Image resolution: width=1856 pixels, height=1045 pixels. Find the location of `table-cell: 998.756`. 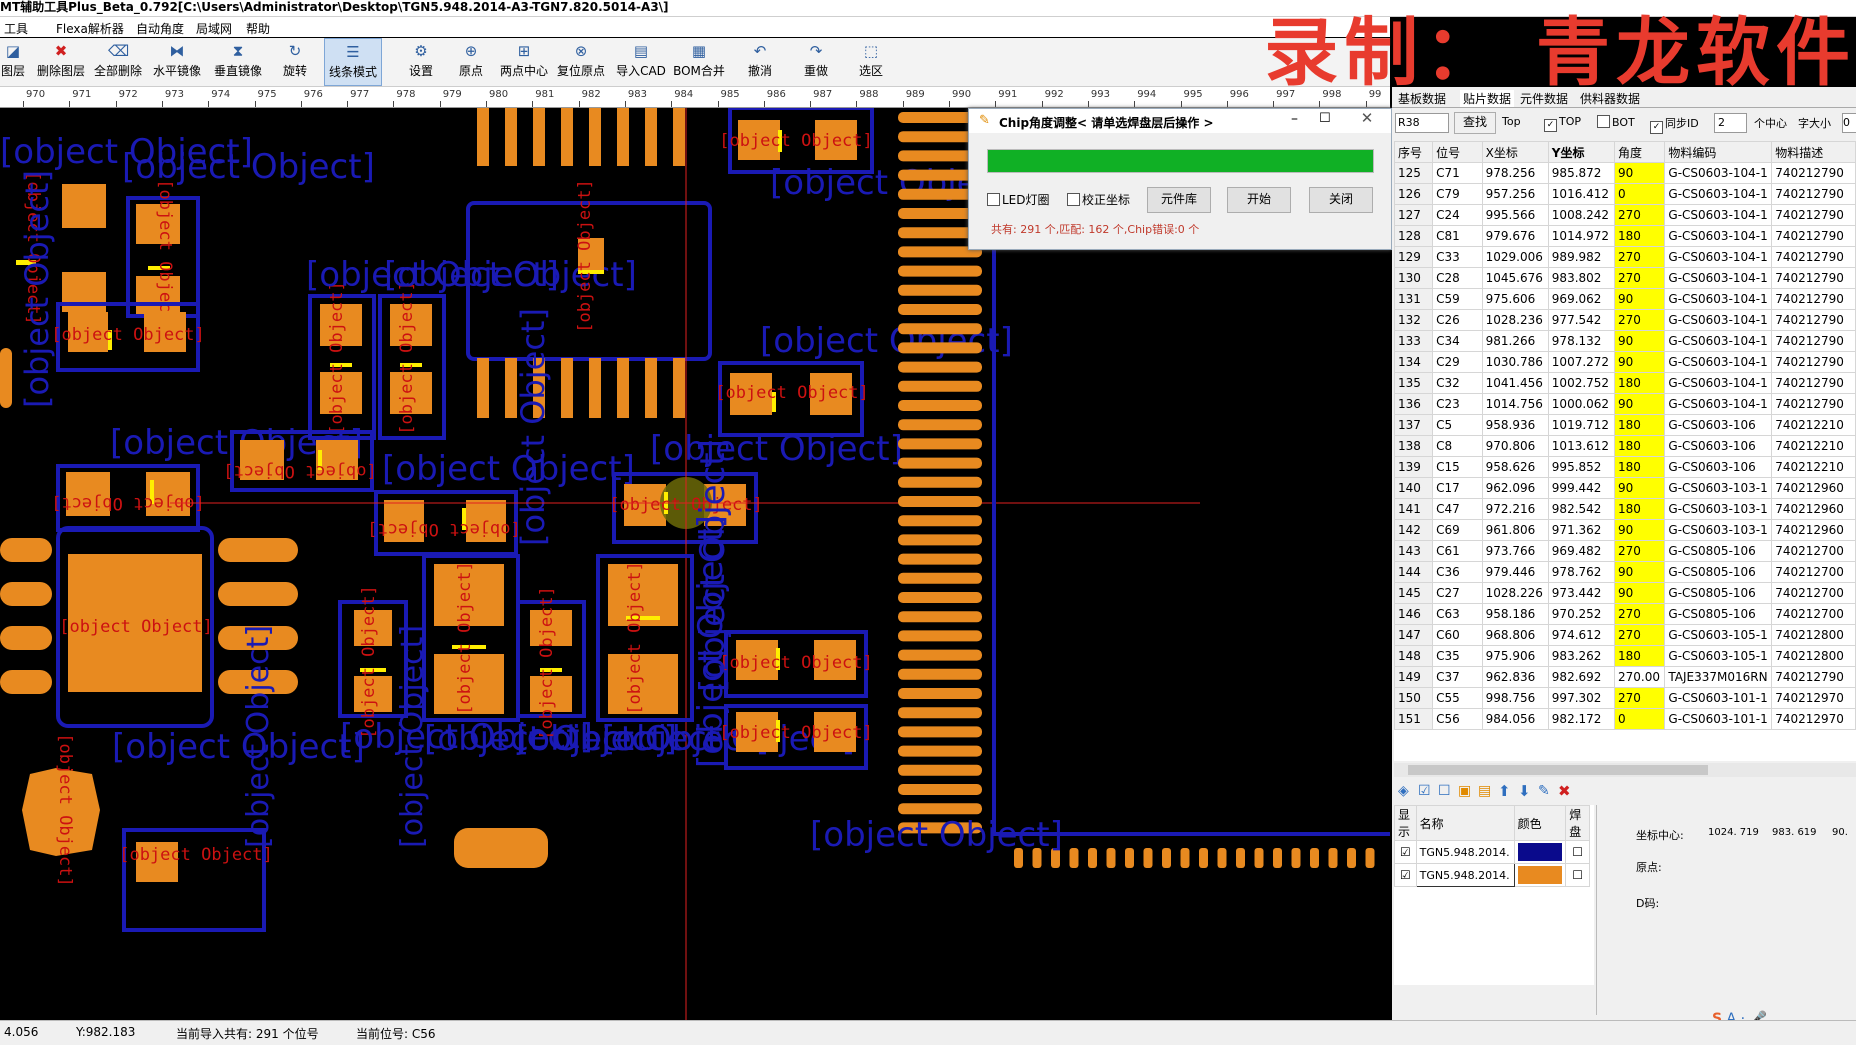

table-cell: 998.756 is located at coordinates (1515, 698).